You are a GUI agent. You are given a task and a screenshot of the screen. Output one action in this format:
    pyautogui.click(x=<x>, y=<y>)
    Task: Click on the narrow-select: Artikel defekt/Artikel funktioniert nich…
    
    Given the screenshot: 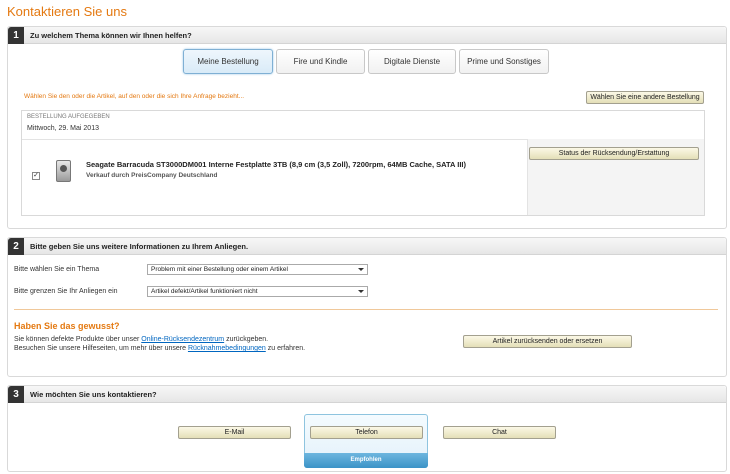 What is the action you would take?
    pyautogui.click(x=257, y=291)
    